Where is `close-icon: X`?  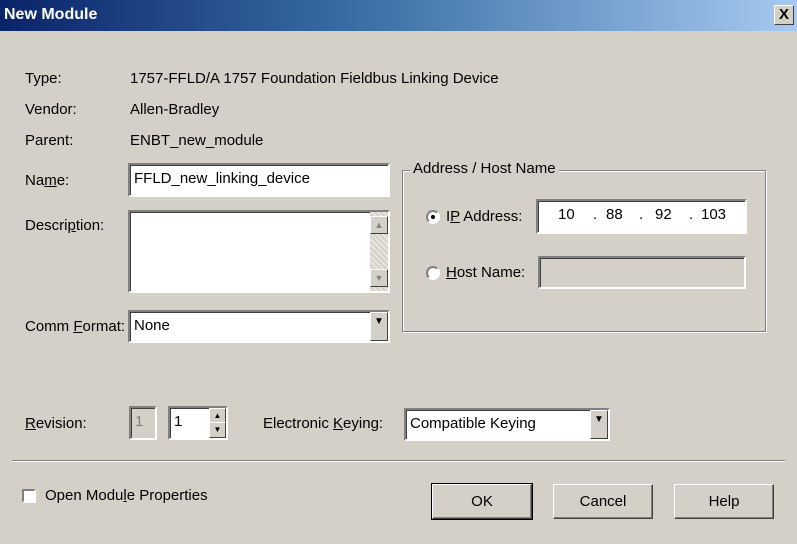
close-icon: X is located at coordinates (783, 14).